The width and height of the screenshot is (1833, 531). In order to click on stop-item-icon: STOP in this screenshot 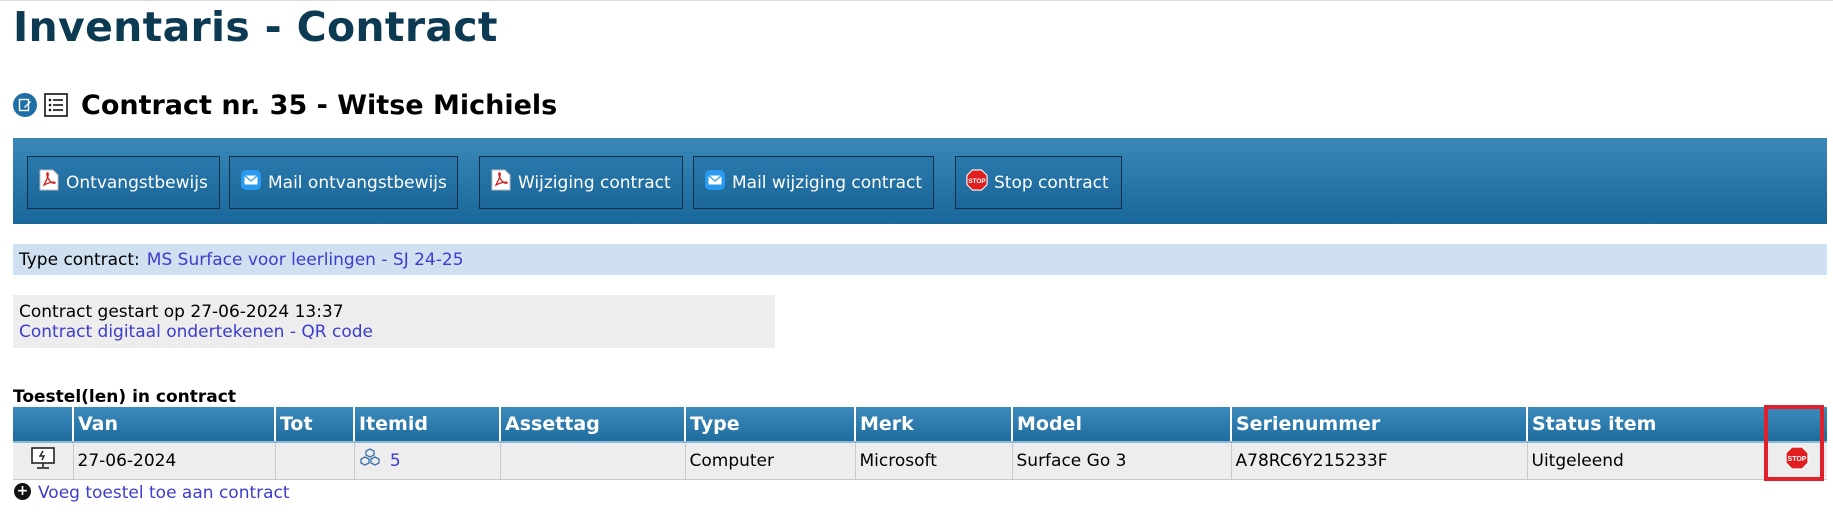, I will do `click(1797, 460)`.